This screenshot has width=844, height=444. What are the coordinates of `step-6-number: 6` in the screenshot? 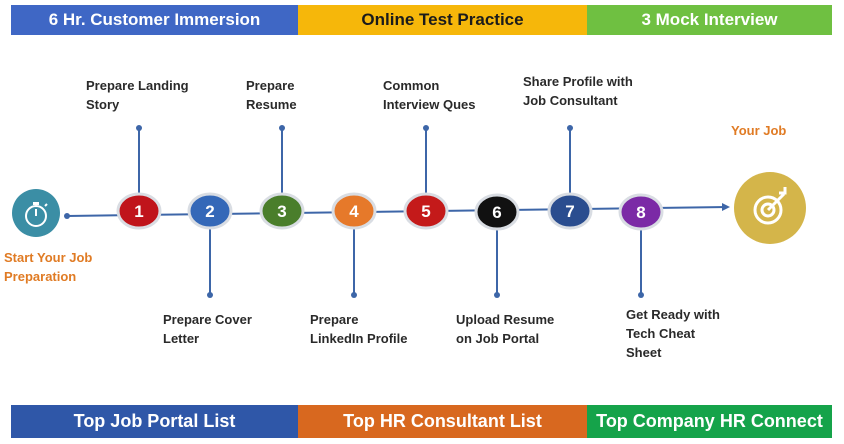 It's located at (496, 212).